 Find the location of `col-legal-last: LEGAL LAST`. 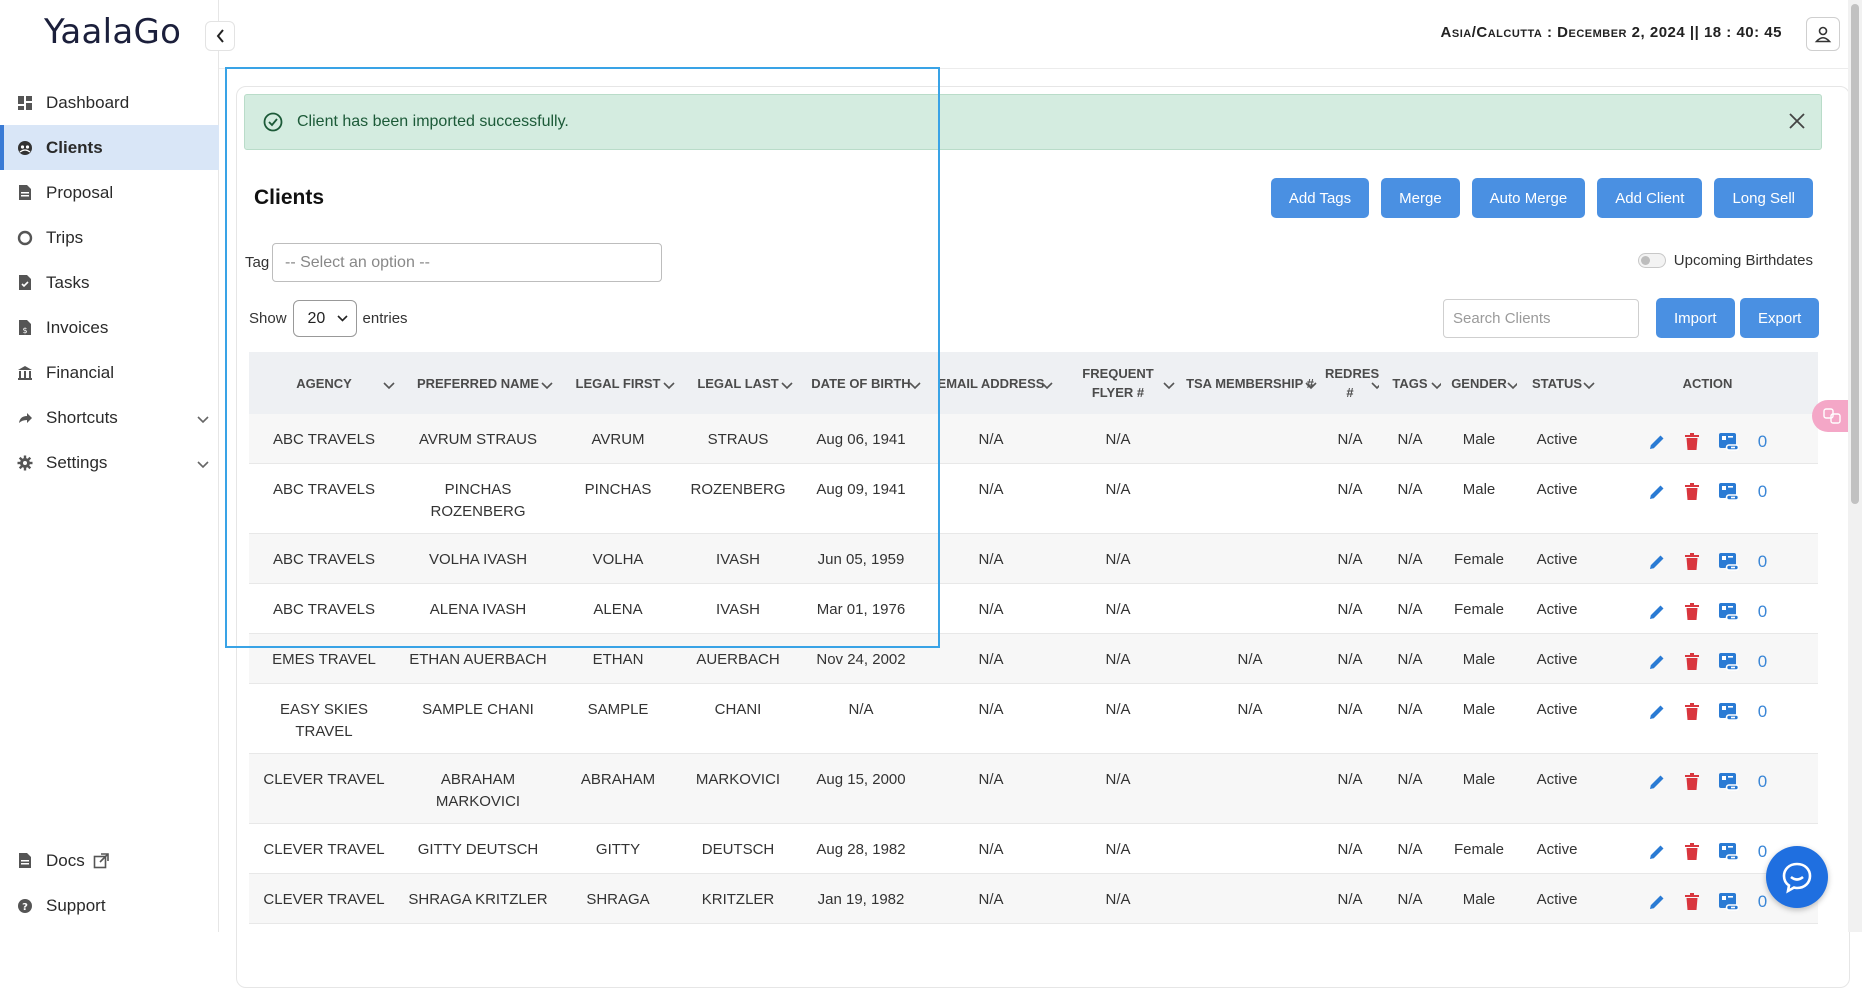

col-legal-last: LEGAL LAST is located at coordinates (738, 383).